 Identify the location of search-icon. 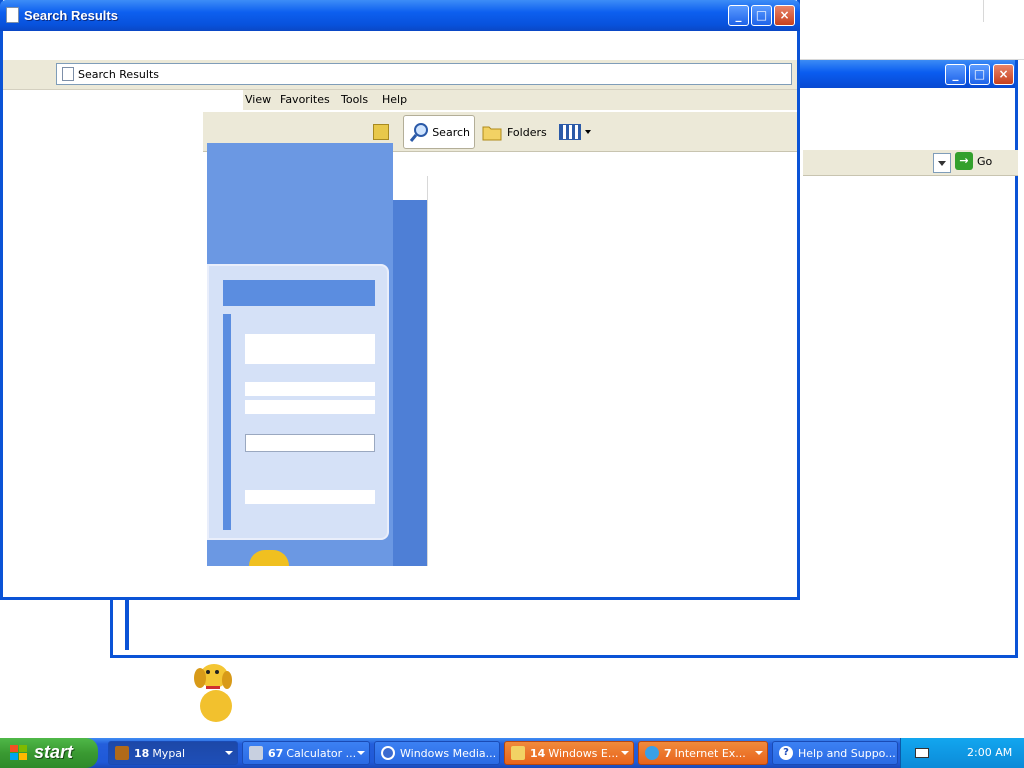
(418, 132).